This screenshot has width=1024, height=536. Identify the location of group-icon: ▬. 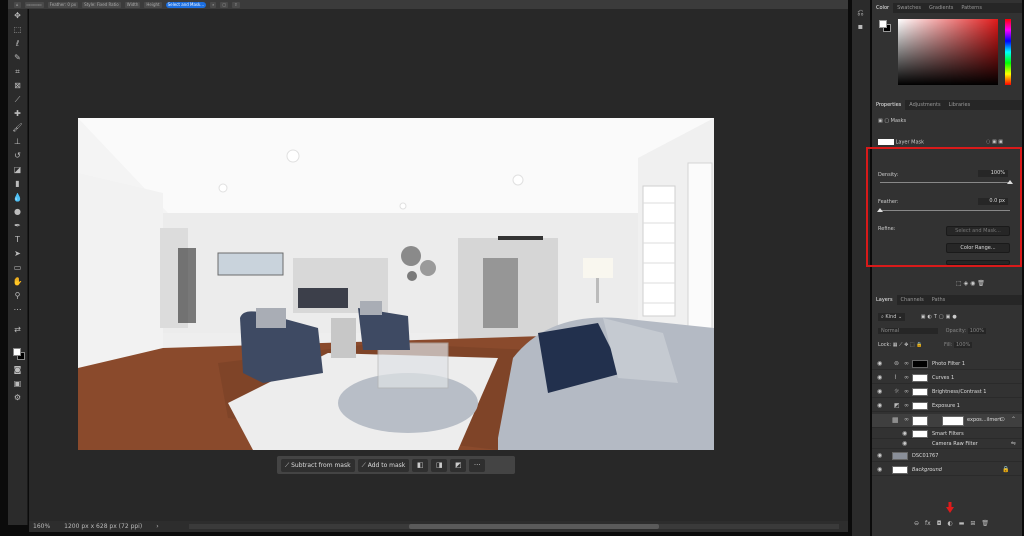
(962, 523).